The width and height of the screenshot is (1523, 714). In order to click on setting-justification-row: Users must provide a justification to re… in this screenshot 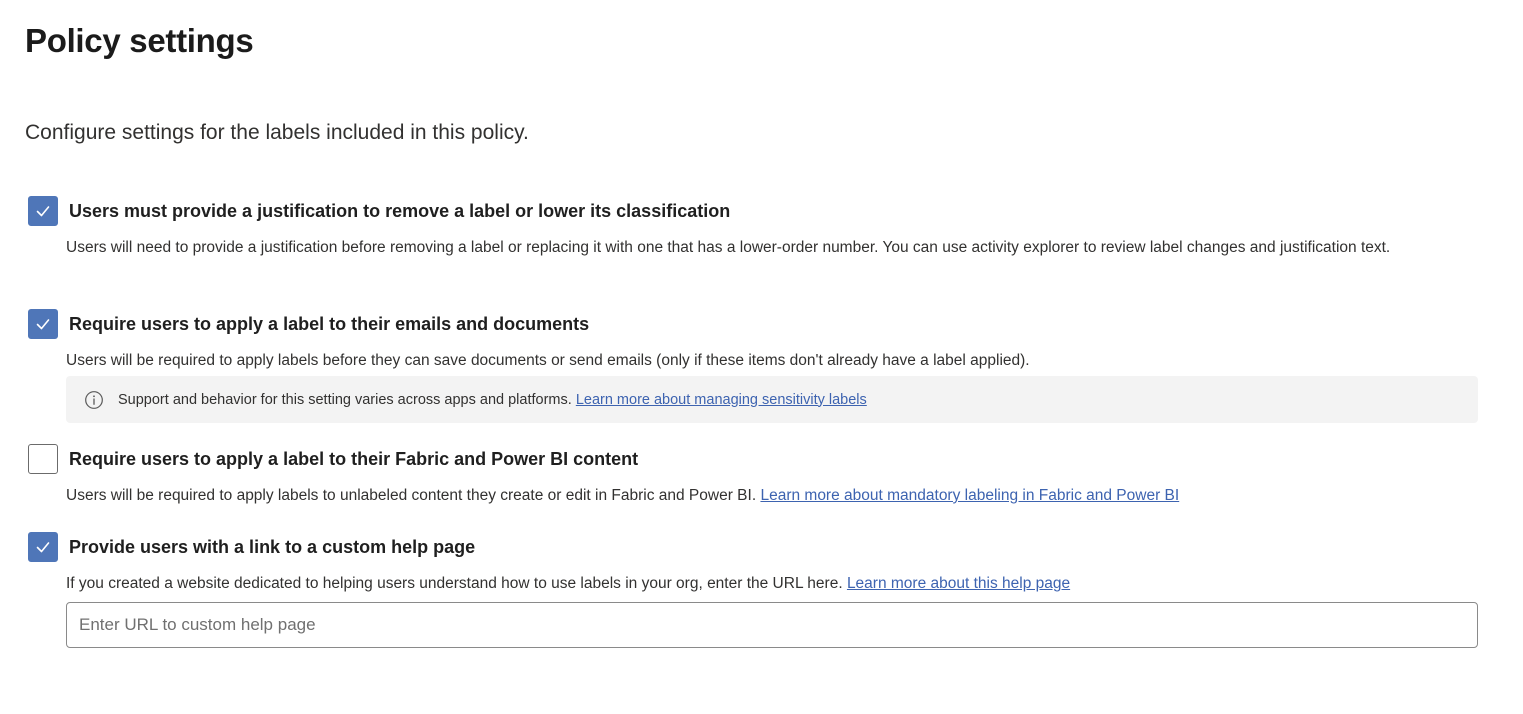, I will do `click(758, 211)`.